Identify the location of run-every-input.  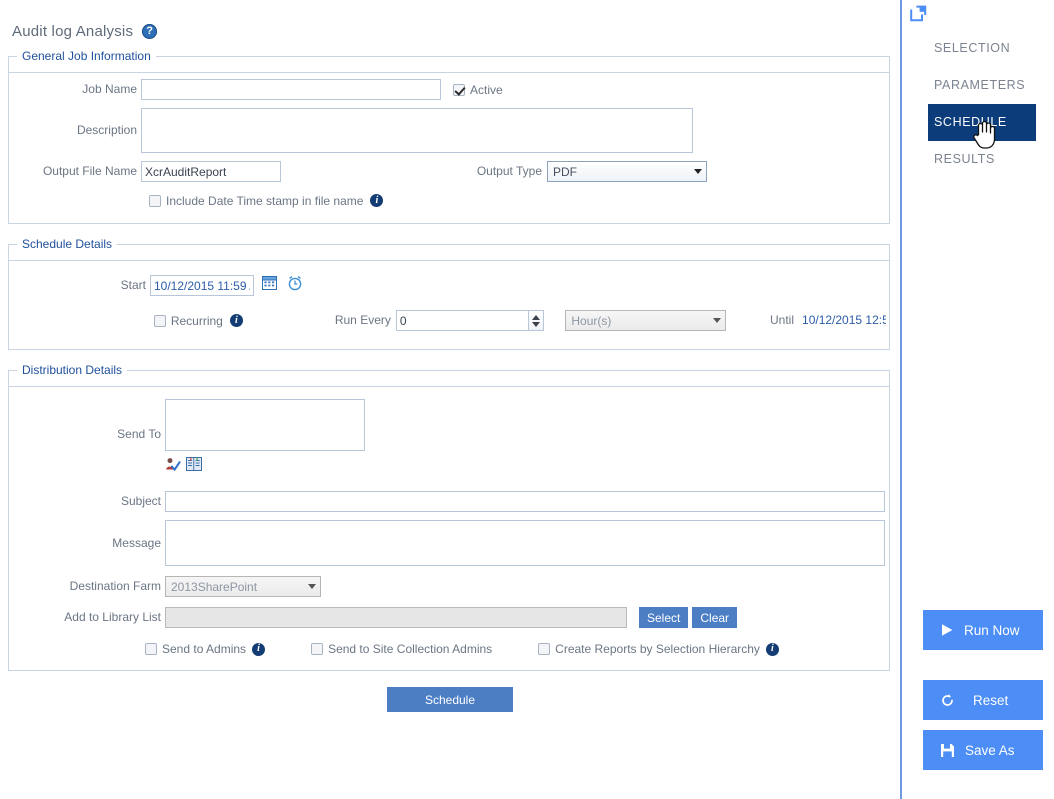
(461, 320).